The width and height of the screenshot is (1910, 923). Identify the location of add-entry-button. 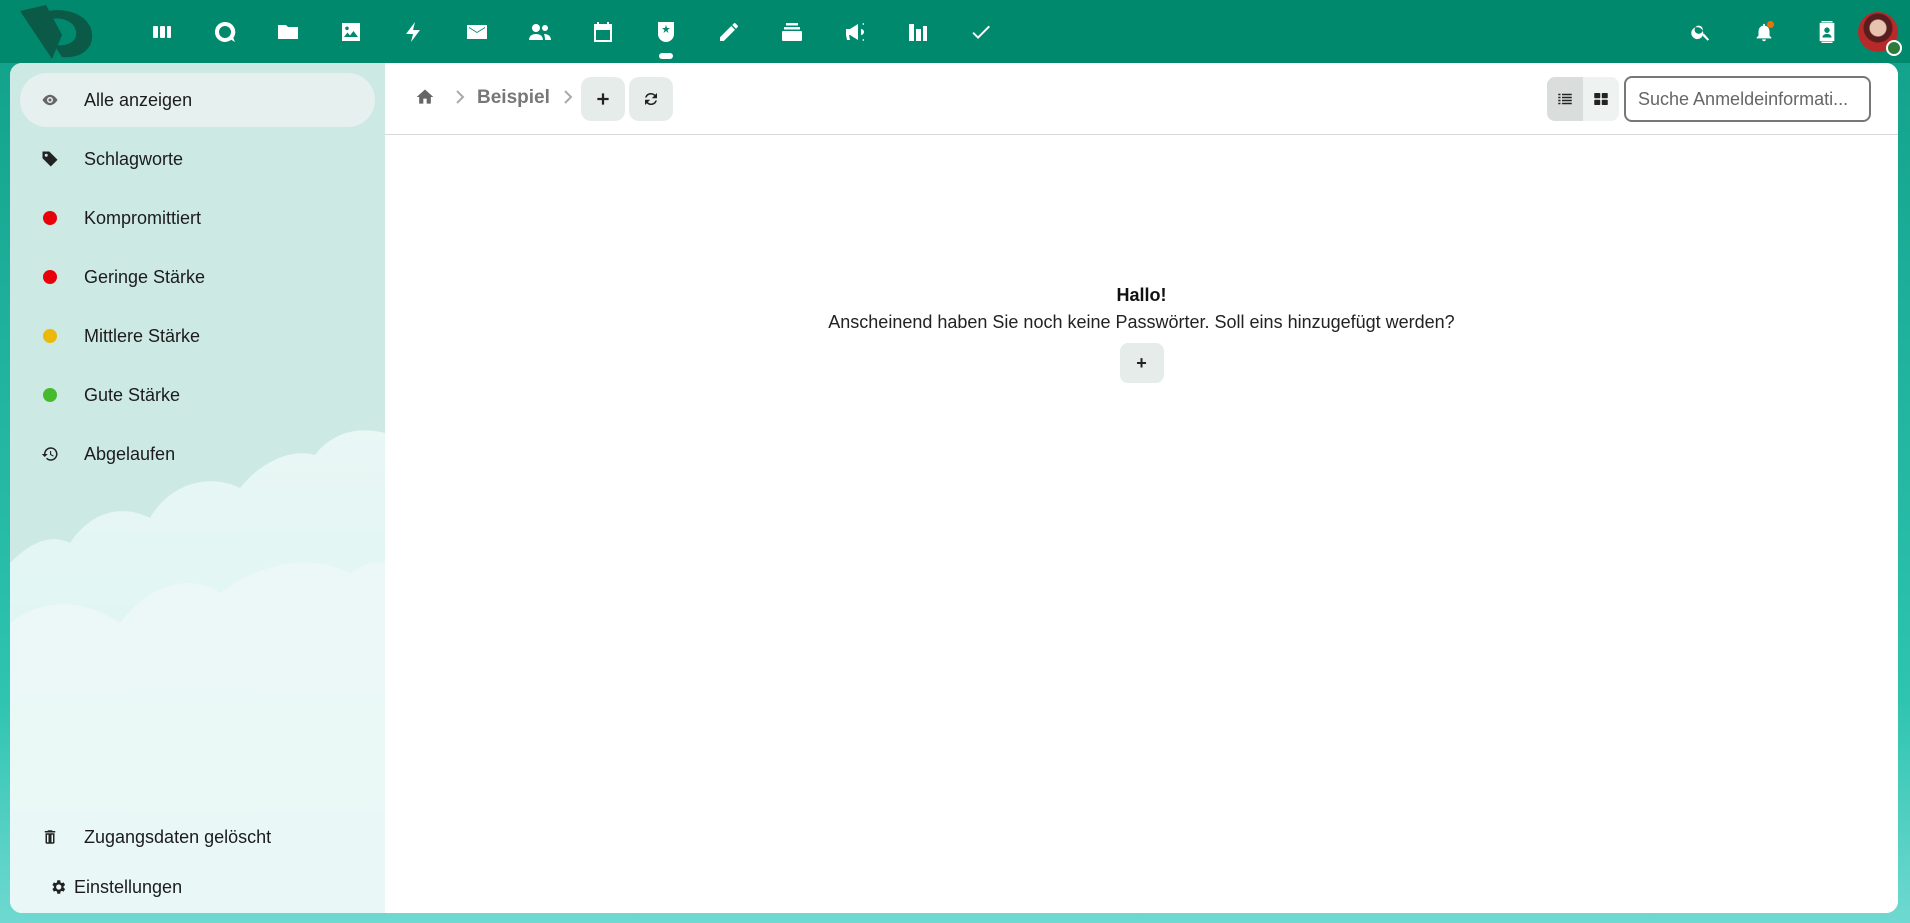
(603, 99).